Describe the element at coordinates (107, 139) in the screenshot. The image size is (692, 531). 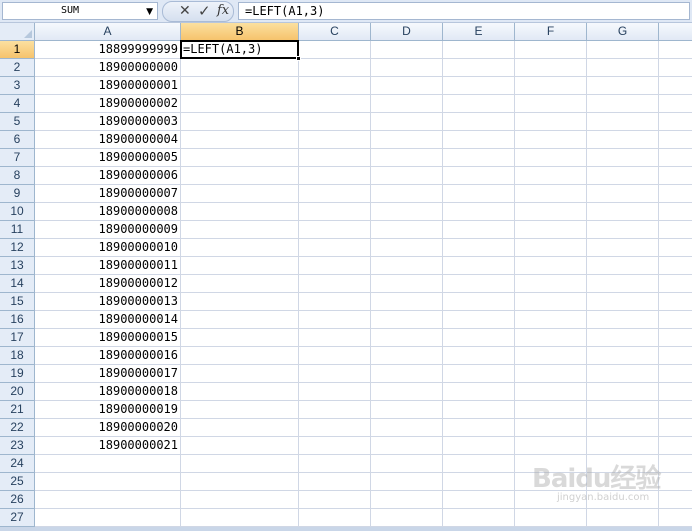
I see `cell-a6: 18900000004` at that location.